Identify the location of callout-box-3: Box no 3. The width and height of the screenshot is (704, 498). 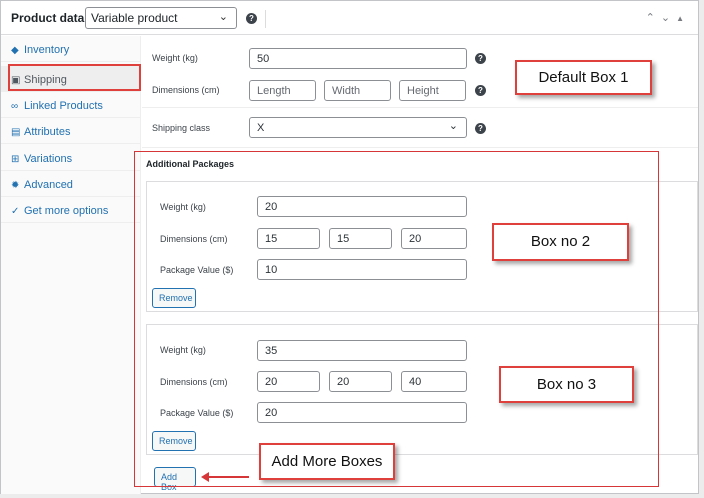
(566, 384).